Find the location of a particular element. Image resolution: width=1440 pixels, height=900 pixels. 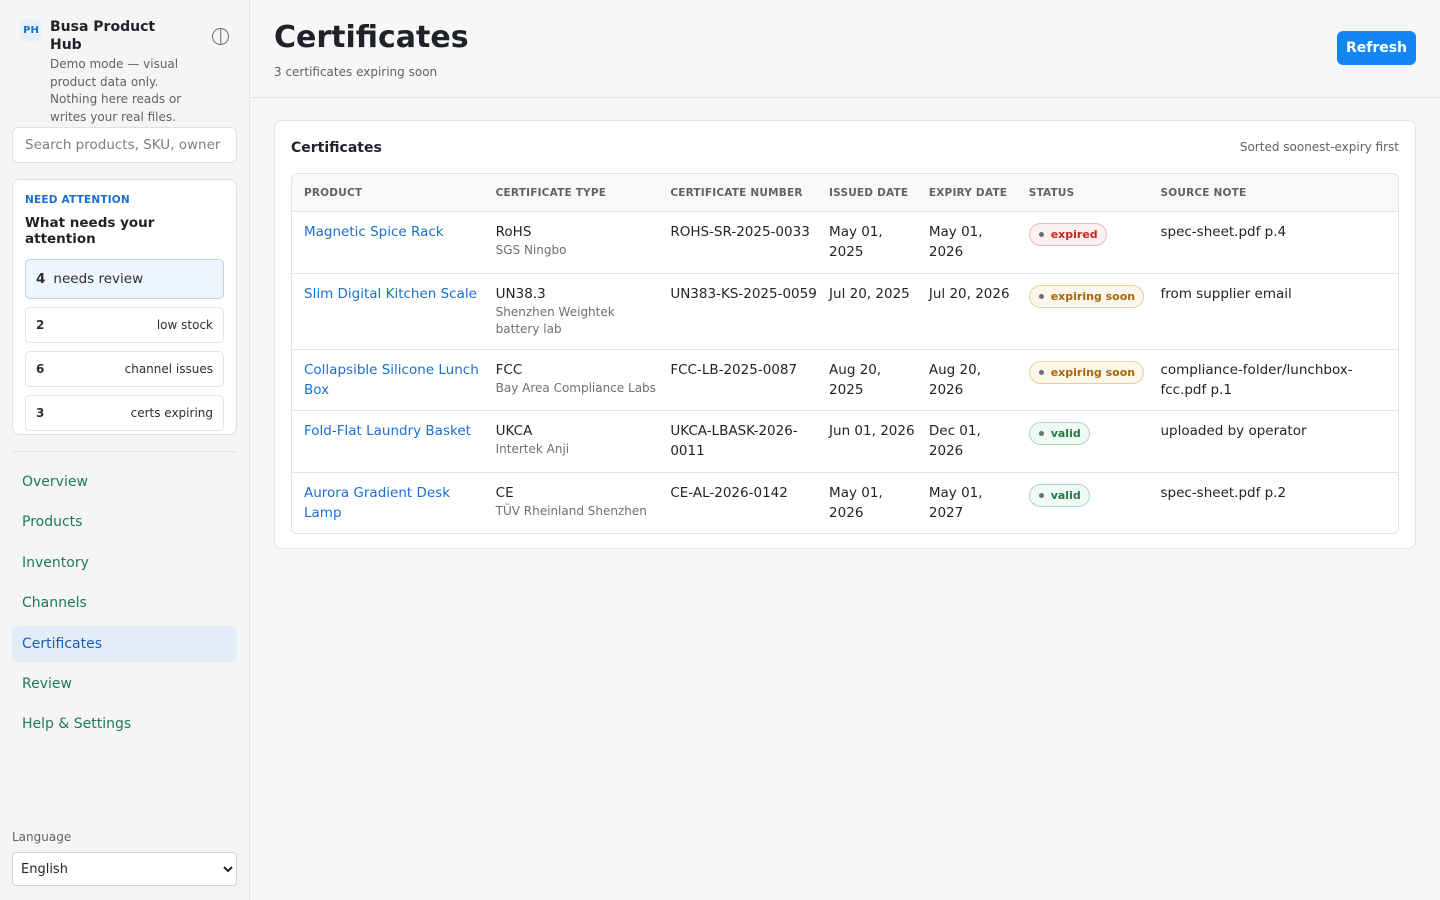

column-header: SOURCE NOTE is located at coordinates (1273, 193).